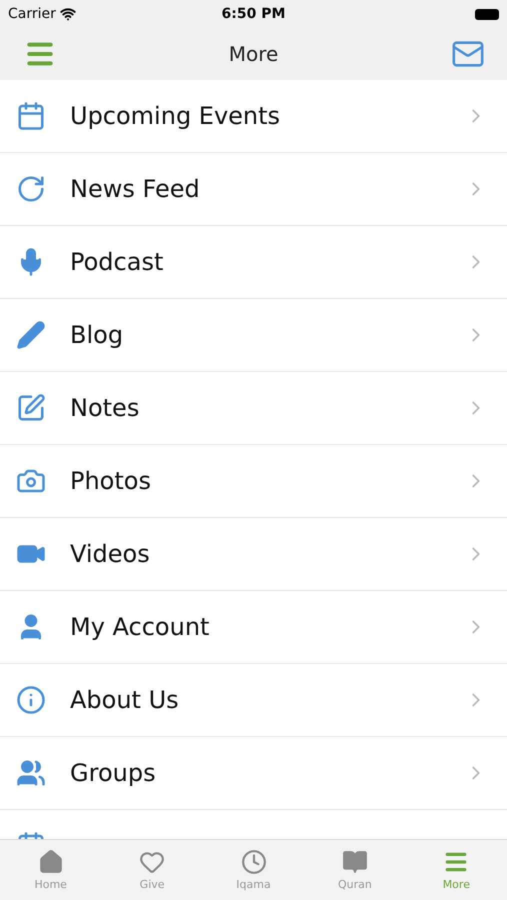 Image resolution: width=507 pixels, height=900 pixels. I want to click on menu-item: Groups, so click(253, 773).